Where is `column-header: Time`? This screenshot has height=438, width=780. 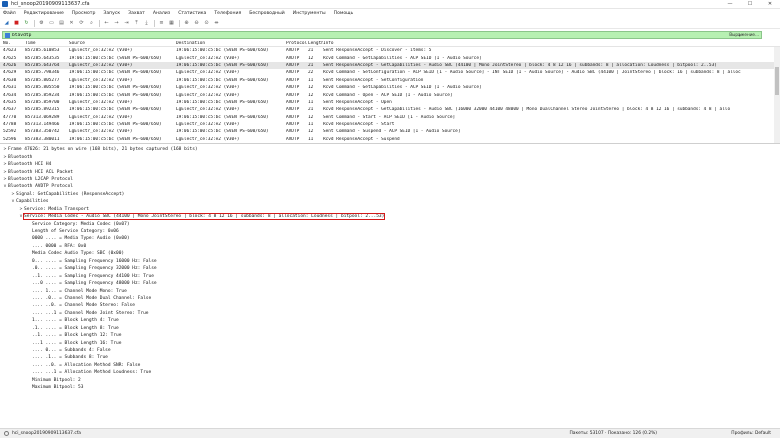 column-header: Time is located at coordinates (47, 43).